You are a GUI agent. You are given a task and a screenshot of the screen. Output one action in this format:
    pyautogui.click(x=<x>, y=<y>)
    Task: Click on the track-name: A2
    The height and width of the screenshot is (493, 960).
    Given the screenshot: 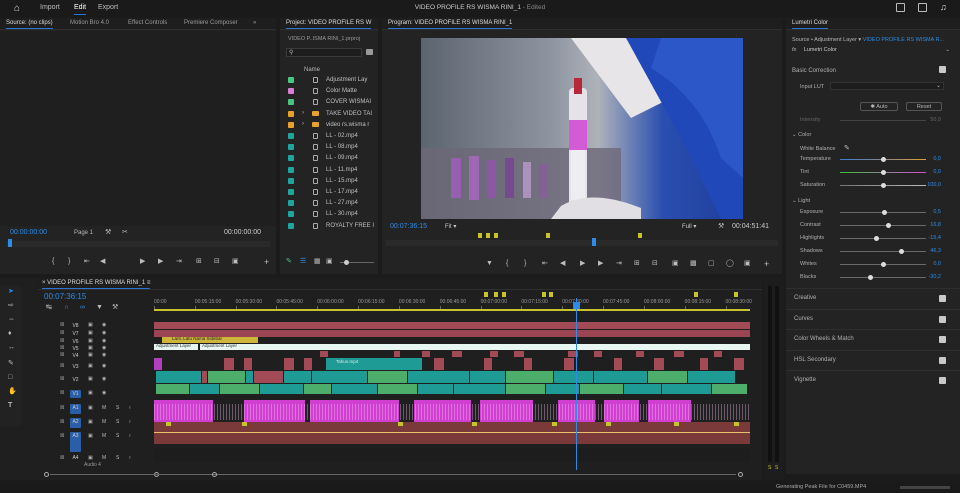 What is the action you would take?
    pyautogui.click(x=75, y=423)
    